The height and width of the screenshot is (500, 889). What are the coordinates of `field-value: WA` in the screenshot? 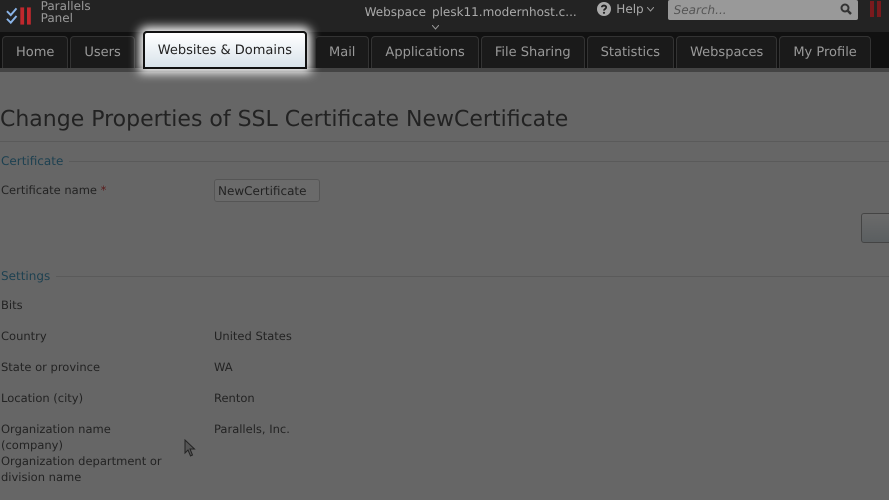 It's located at (223, 367).